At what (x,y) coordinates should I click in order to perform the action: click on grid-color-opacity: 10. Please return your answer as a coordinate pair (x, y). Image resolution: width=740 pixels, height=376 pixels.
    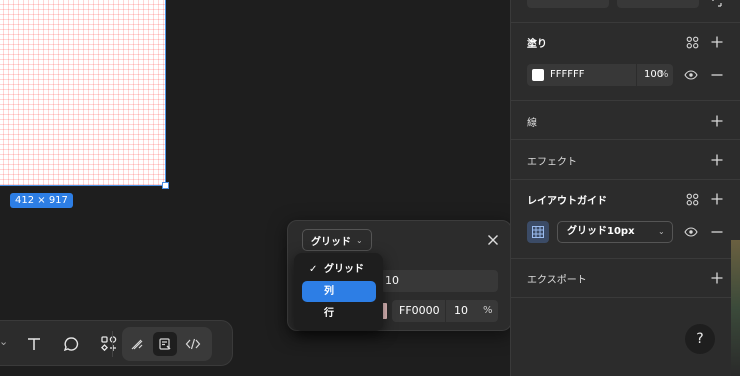
    Looking at the image, I should click on (461, 311).